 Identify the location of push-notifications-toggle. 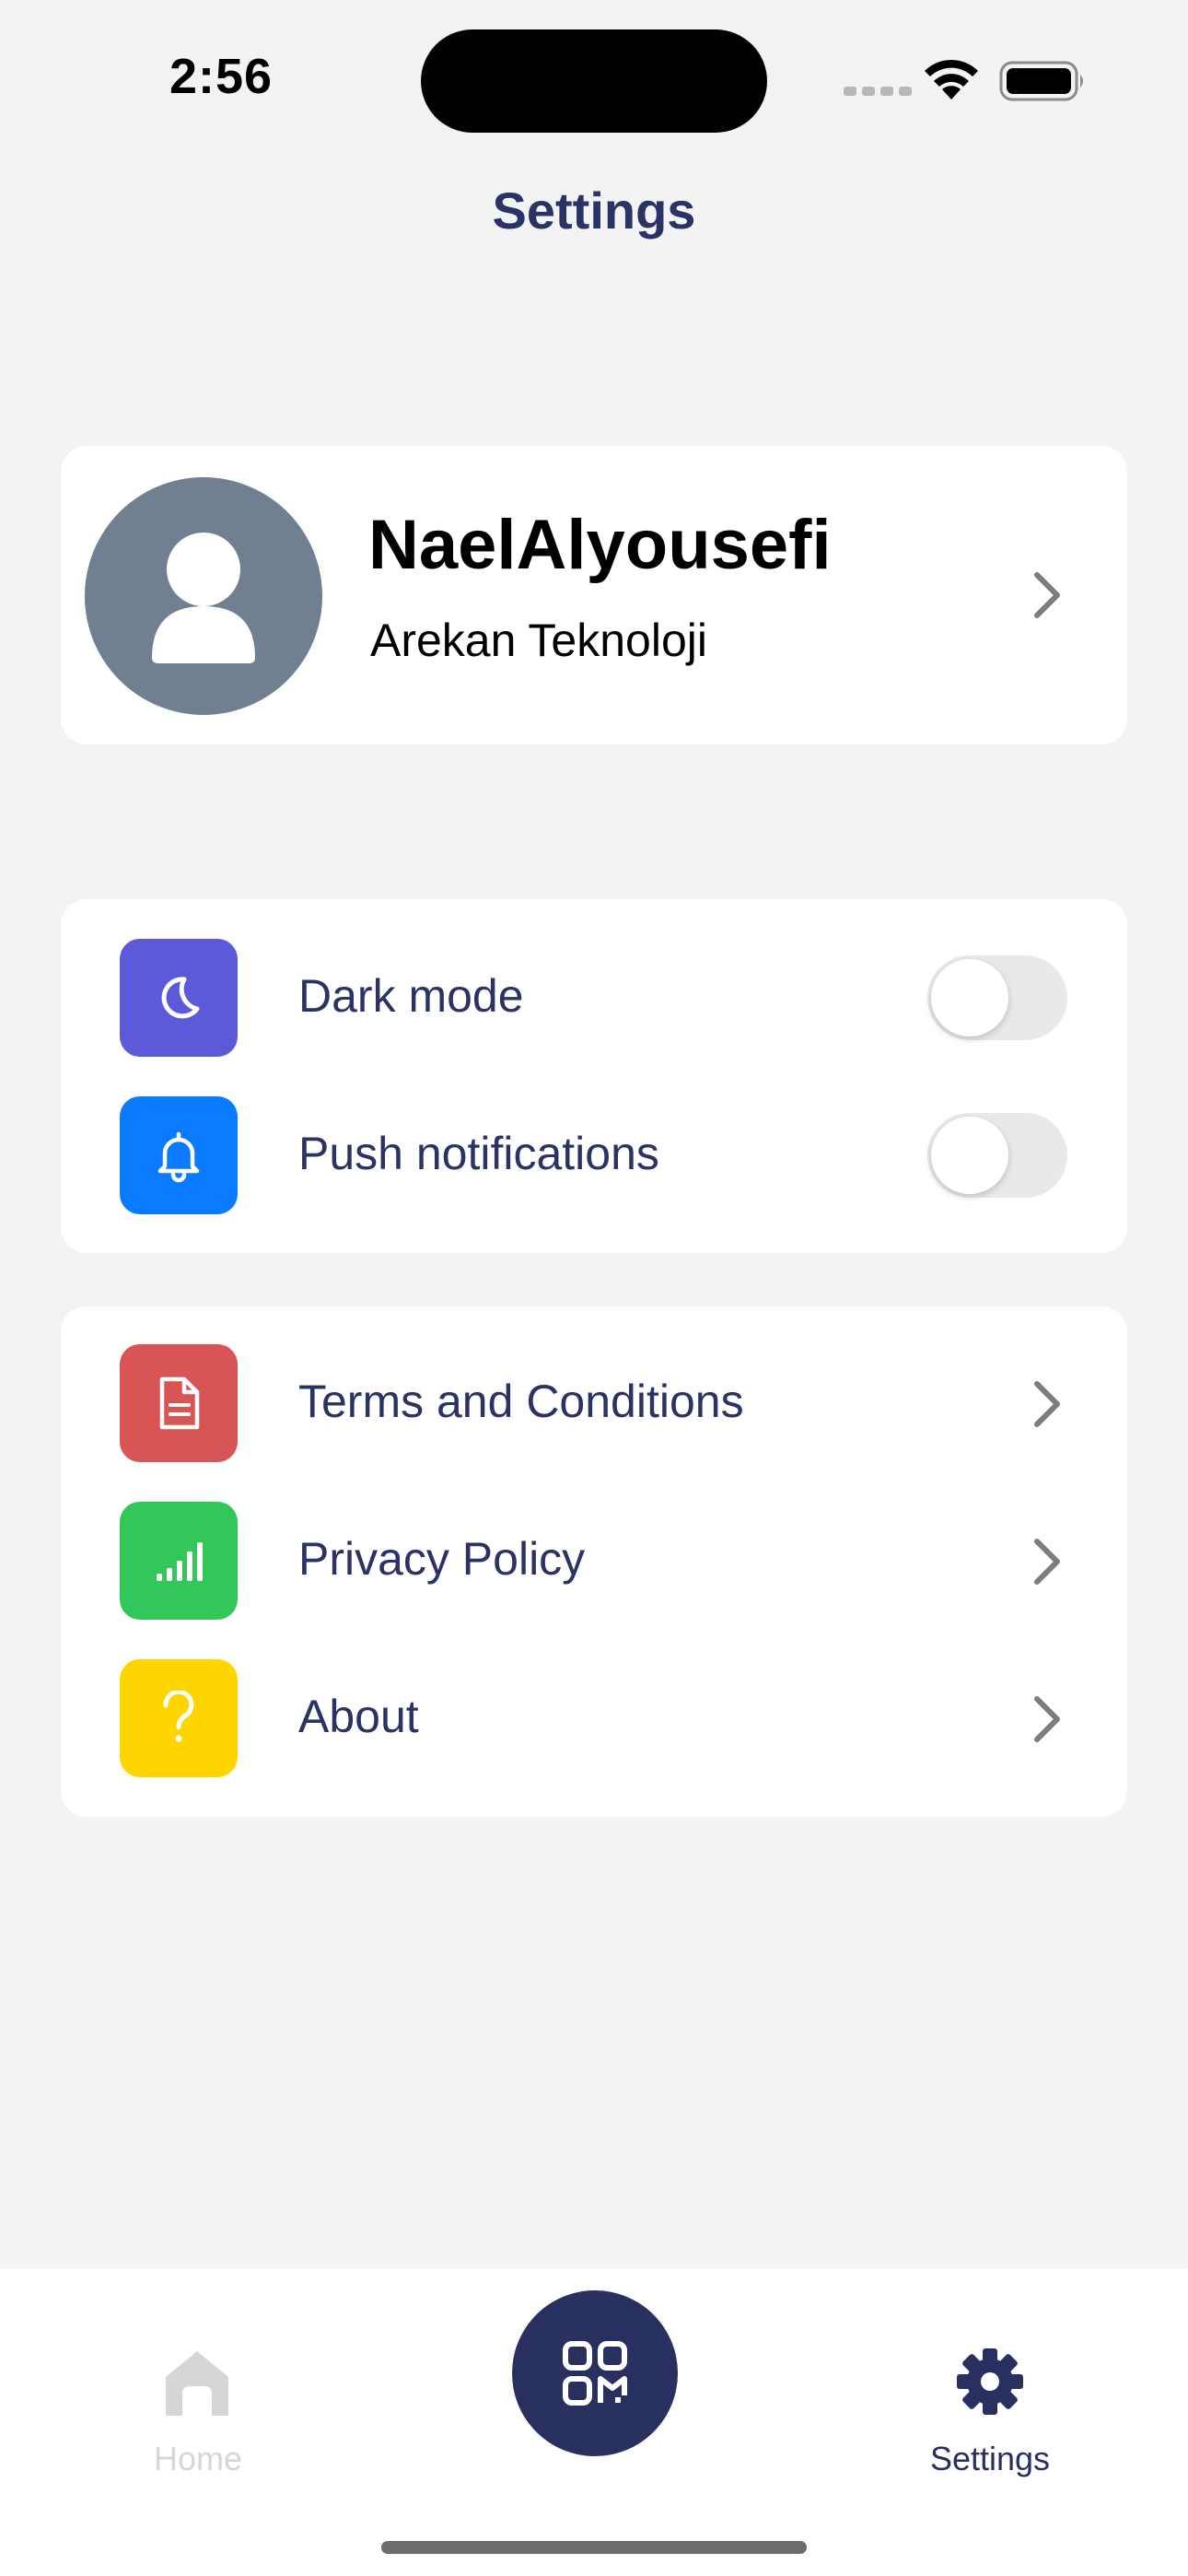
(997, 1155).